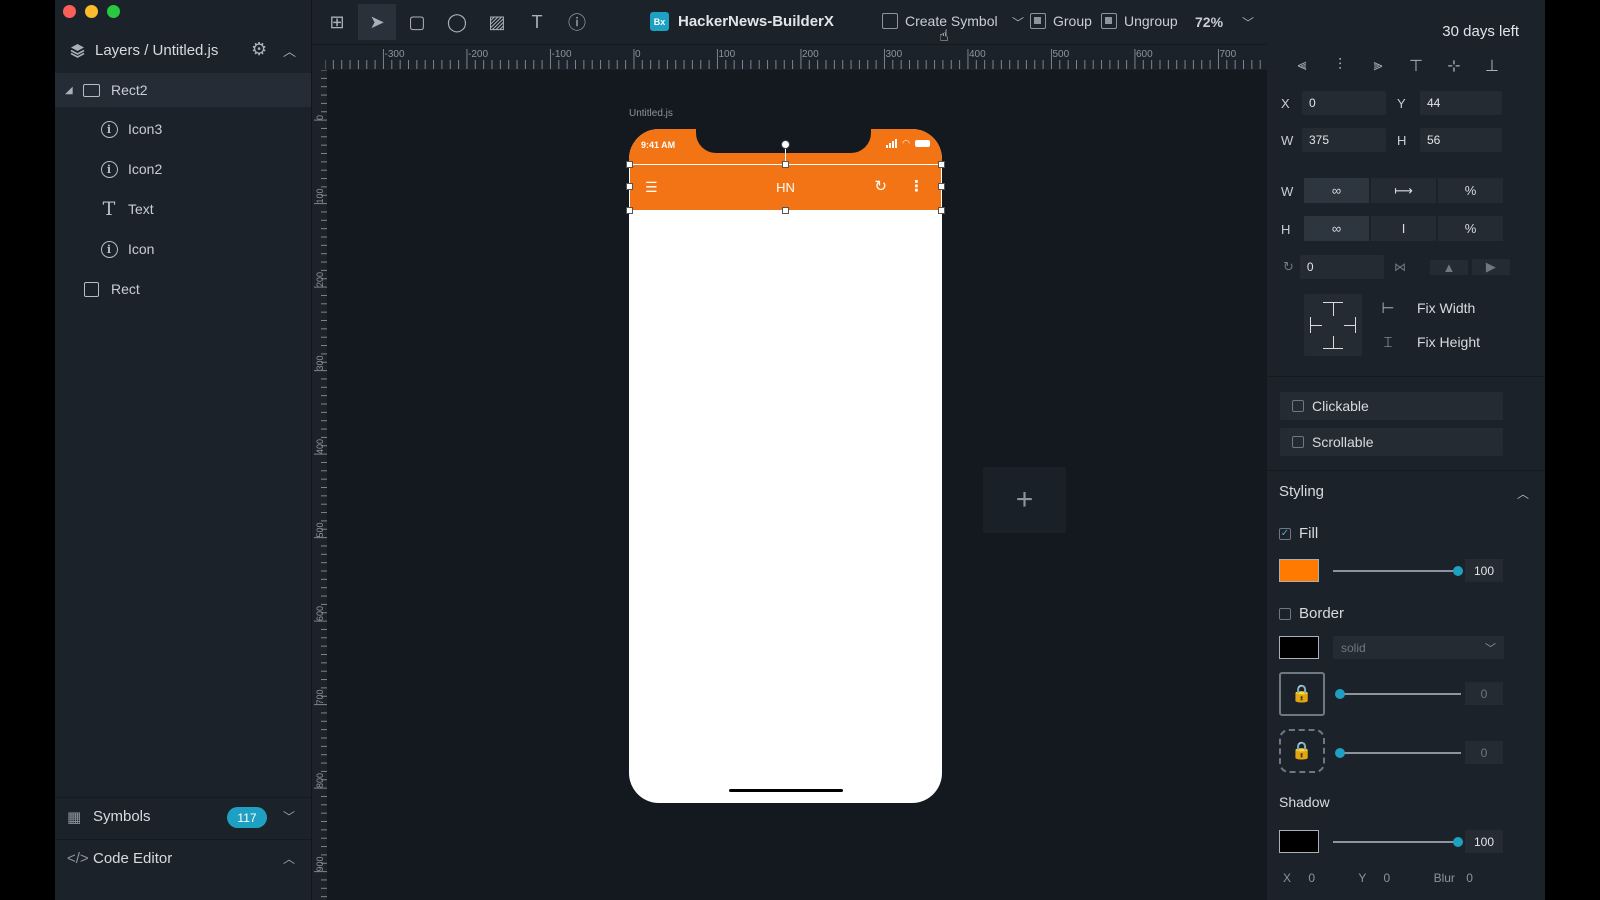 This screenshot has height=900, width=1600. Describe the element at coordinates (69, 90) in the screenshot. I see `expand-caret-icon: ◢` at that location.